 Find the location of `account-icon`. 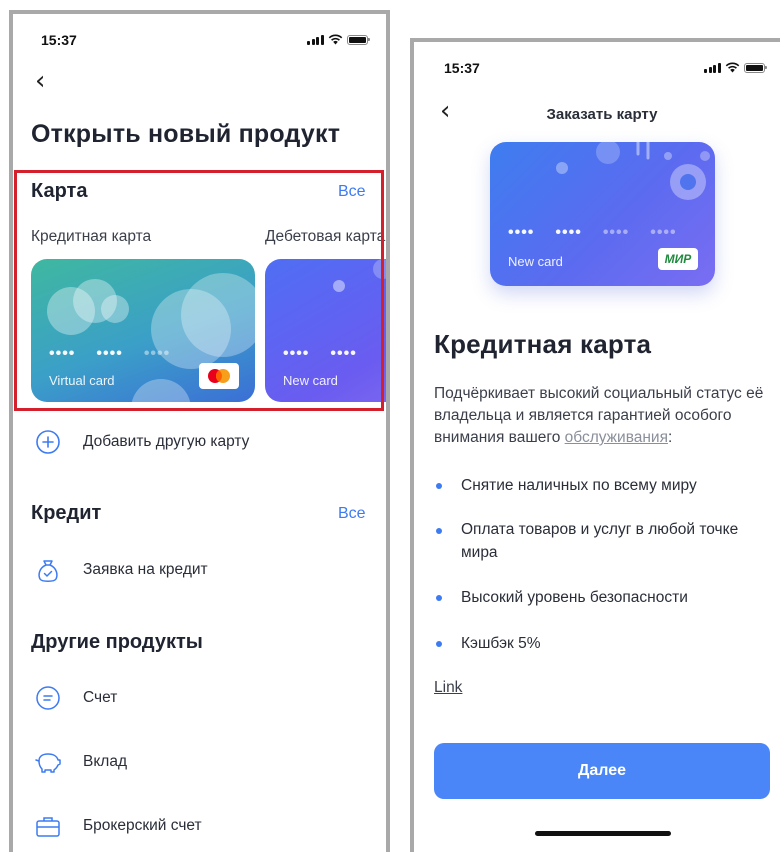

account-icon is located at coordinates (48, 698).